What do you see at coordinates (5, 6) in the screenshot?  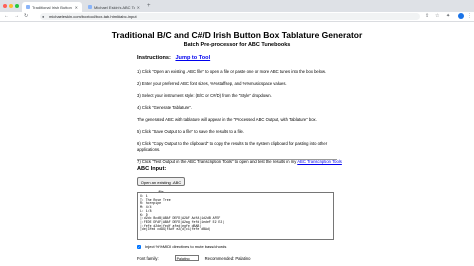 I see `close-window-button` at bounding box center [5, 6].